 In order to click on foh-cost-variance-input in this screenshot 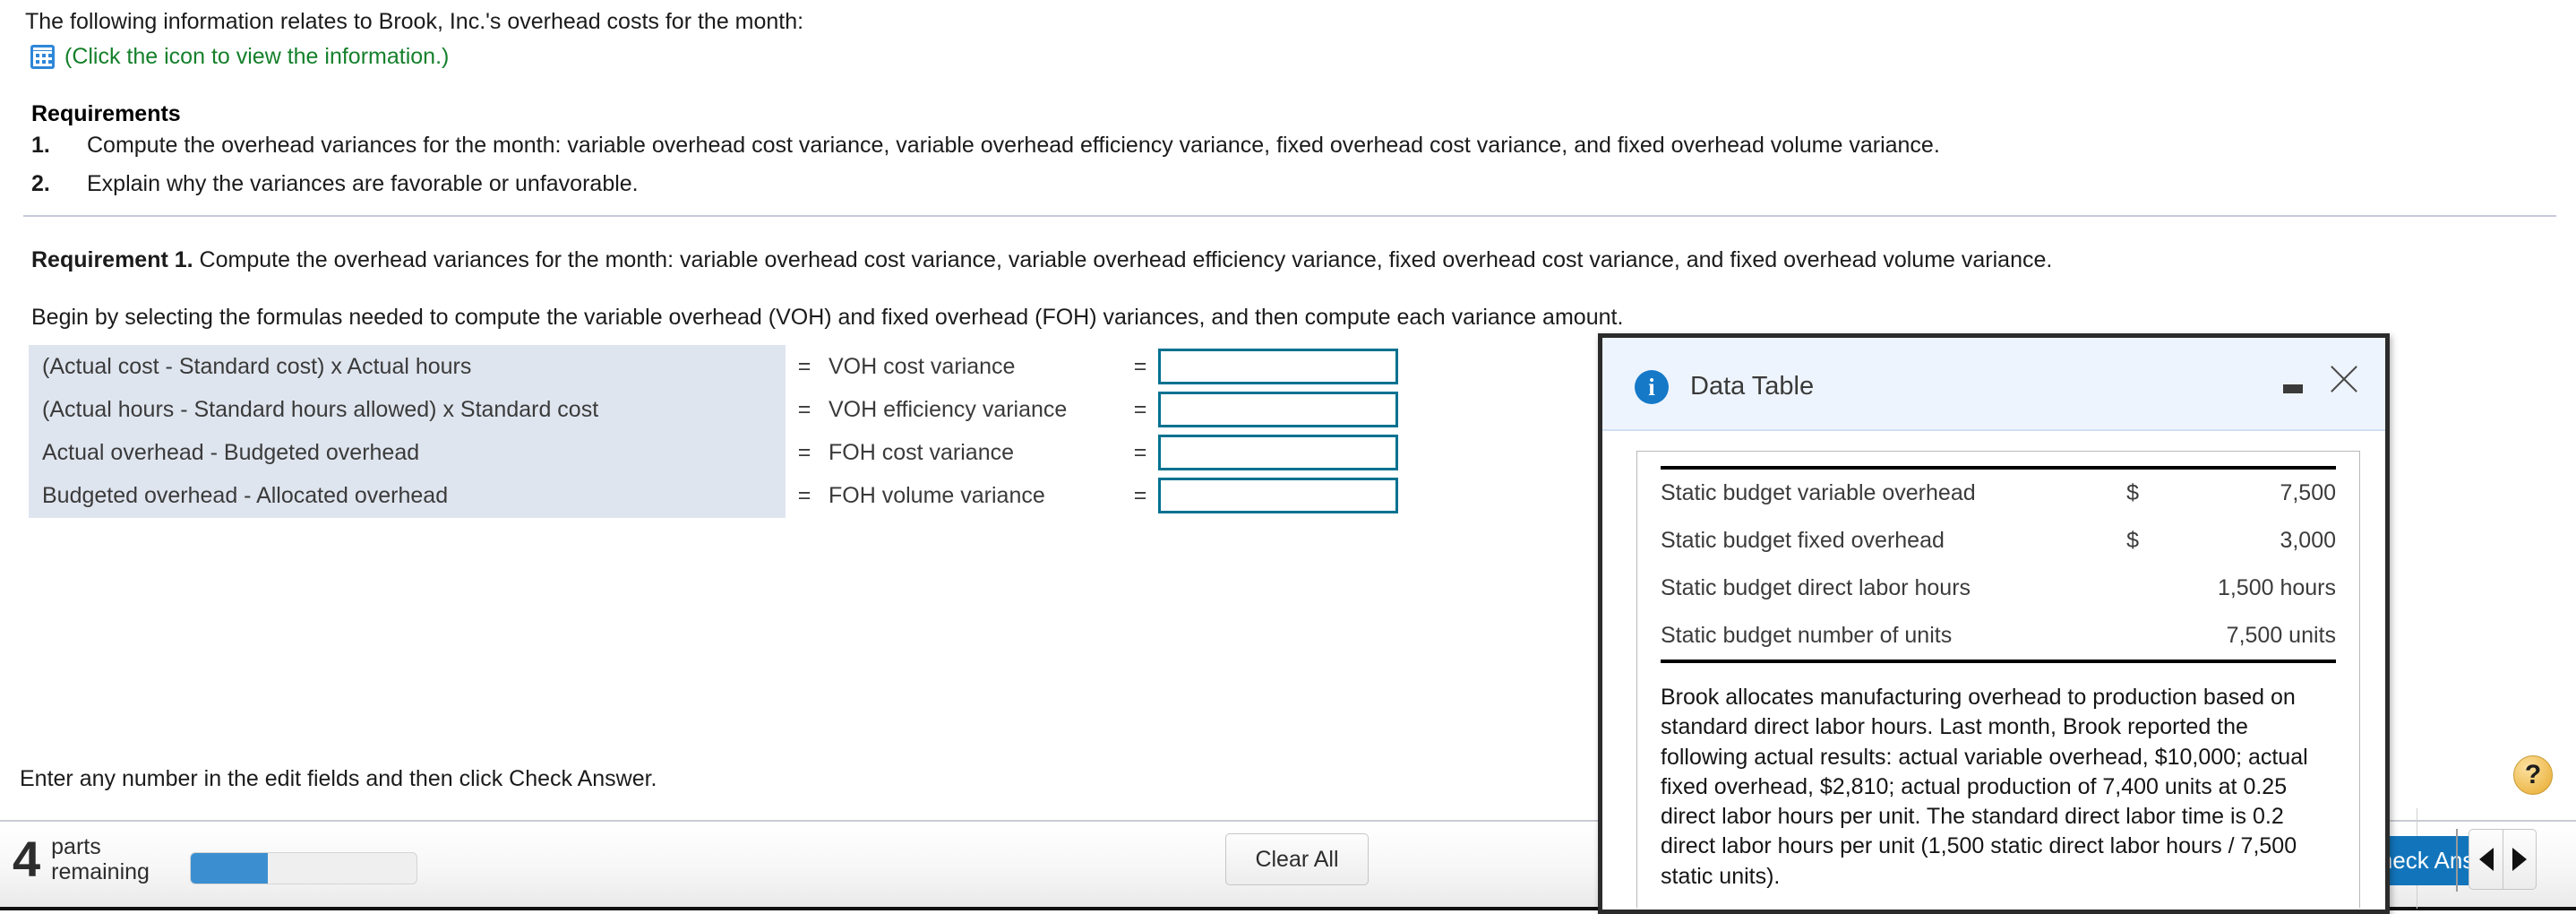, I will do `click(1278, 453)`.